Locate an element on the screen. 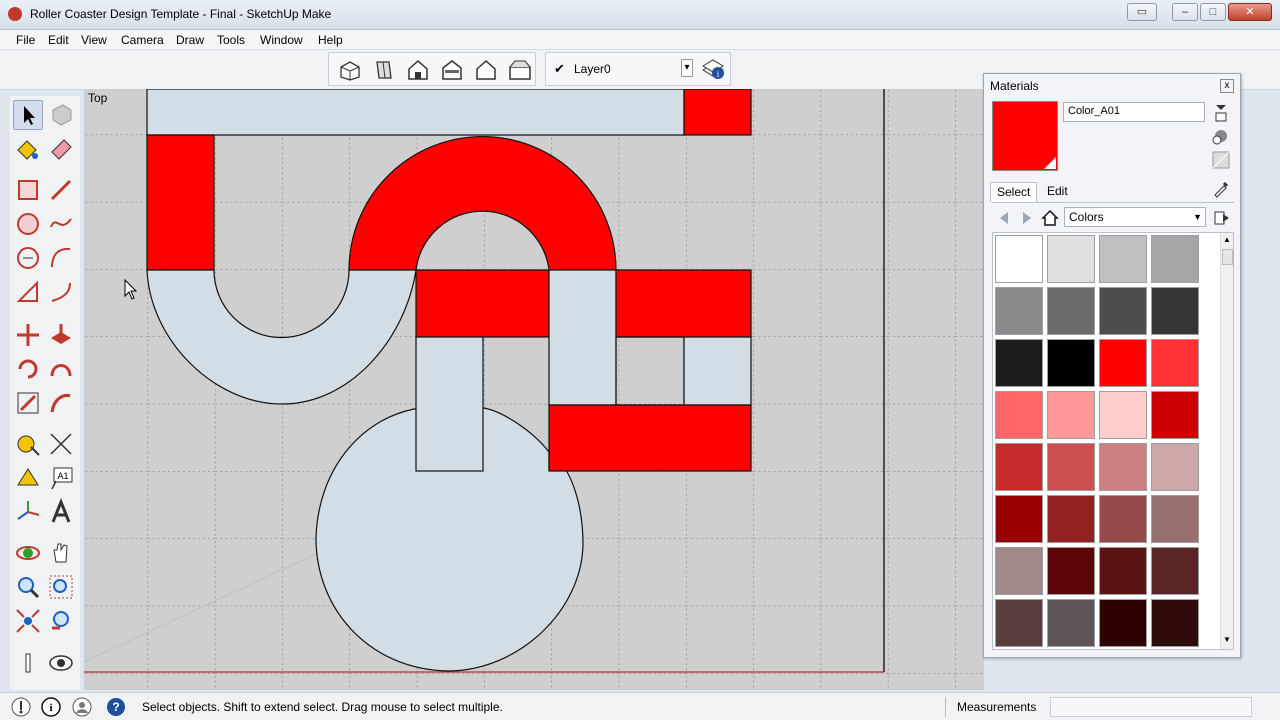 The width and height of the screenshot is (1280, 720). scroll-up-icon: ▲ is located at coordinates (1227, 239).